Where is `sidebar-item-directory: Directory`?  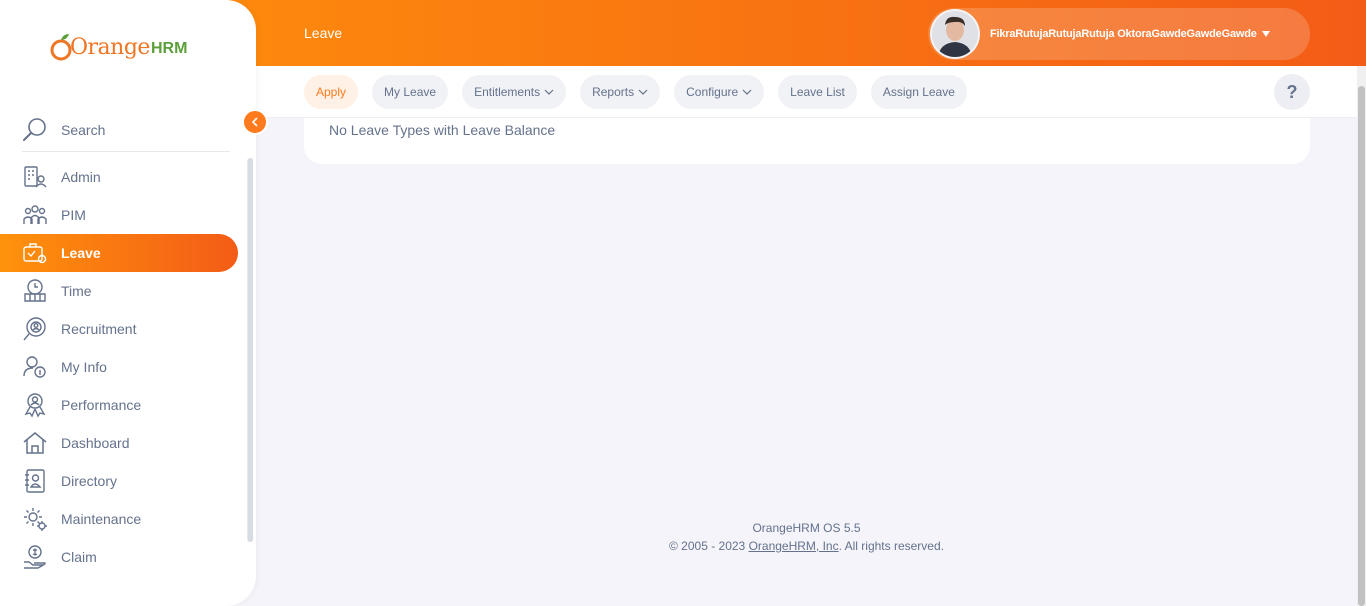 sidebar-item-directory: Directory is located at coordinates (119, 481).